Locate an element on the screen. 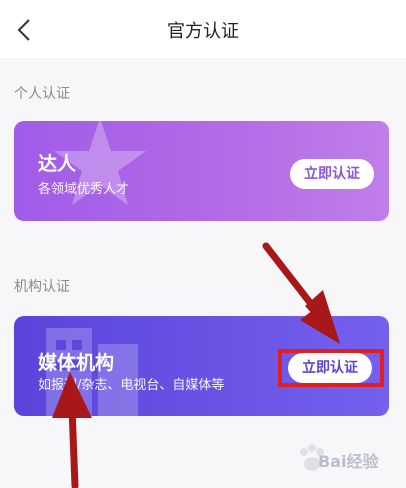 The width and height of the screenshot is (406, 488). section-title-organization: 机构认证 is located at coordinates (42, 287).